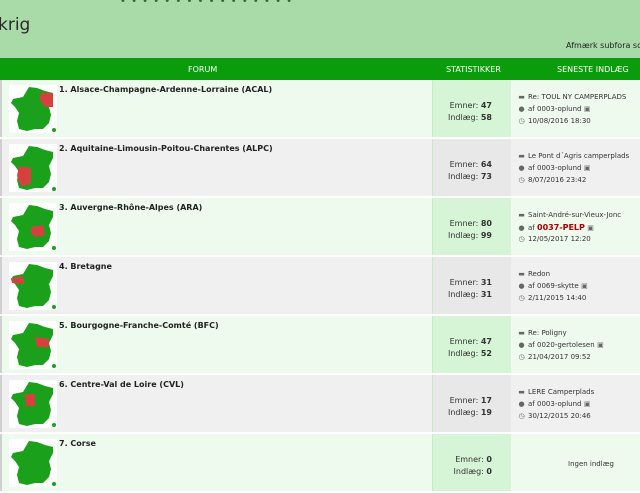 This screenshot has height=493, width=640. I want to click on latest-post-title: LERE Camperplads, so click(561, 392).